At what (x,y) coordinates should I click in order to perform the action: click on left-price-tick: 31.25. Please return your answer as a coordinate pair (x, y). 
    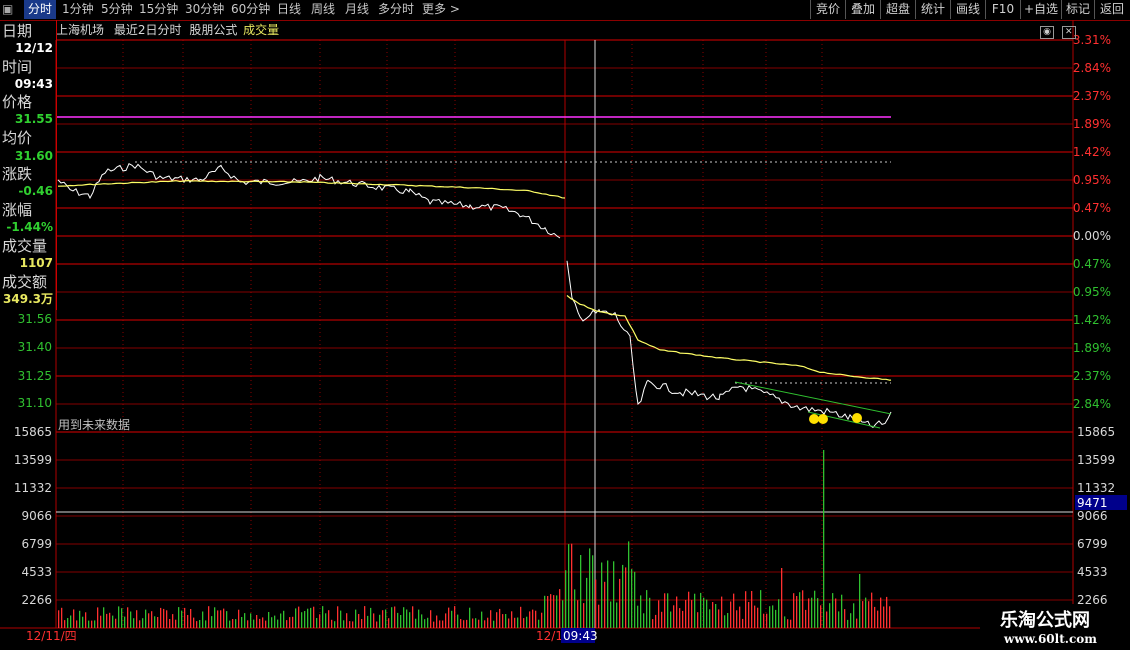
    Looking at the image, I should click on (35, 376).